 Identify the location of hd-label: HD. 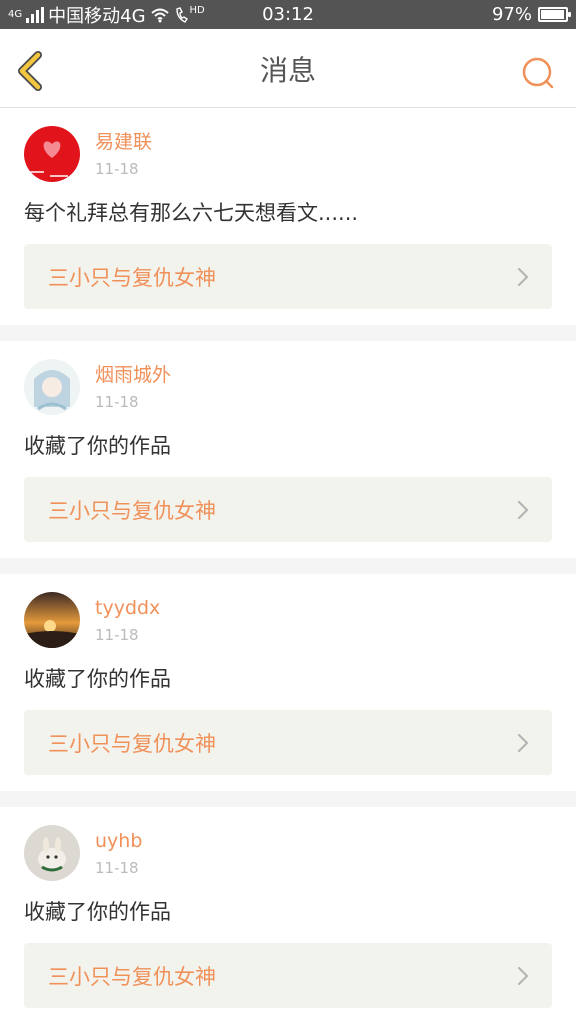
(197, 10).